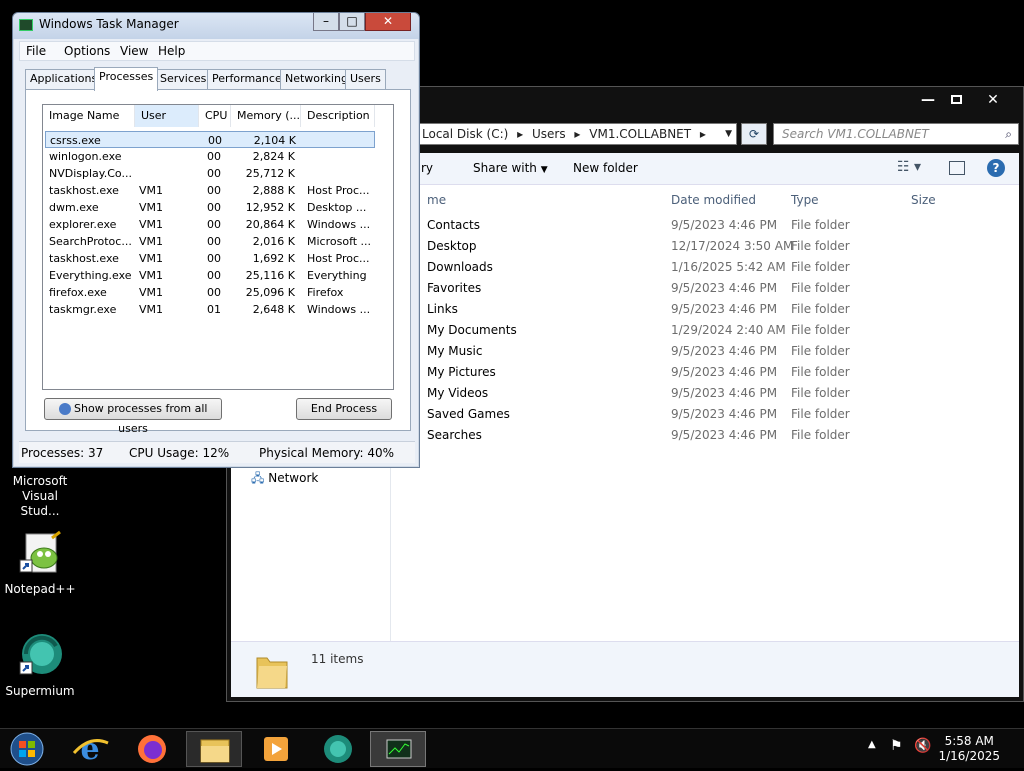 This screenshot has width=1024, height=771. Describe the element at coordinates (707, 372) in the screenshot. I see `file-row: My Pictures 9/5/2023 4:46 PM File folder` at that location.